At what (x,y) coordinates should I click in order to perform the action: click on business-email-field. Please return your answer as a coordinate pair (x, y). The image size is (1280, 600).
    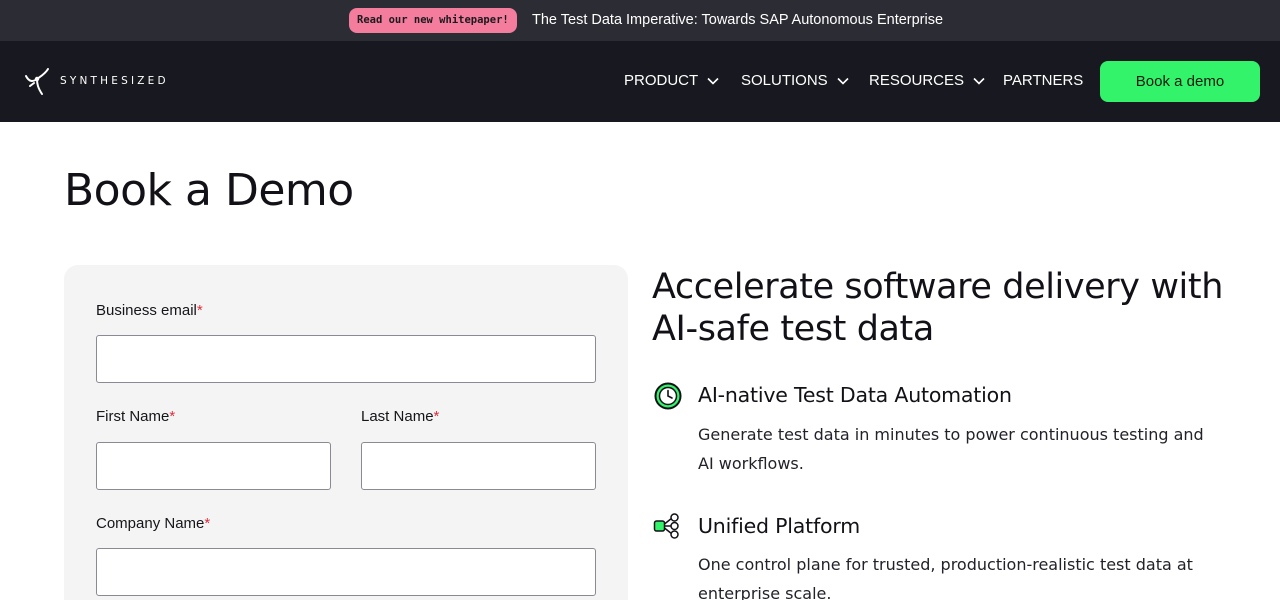
    Looking at the image, I should click on (346, 359).